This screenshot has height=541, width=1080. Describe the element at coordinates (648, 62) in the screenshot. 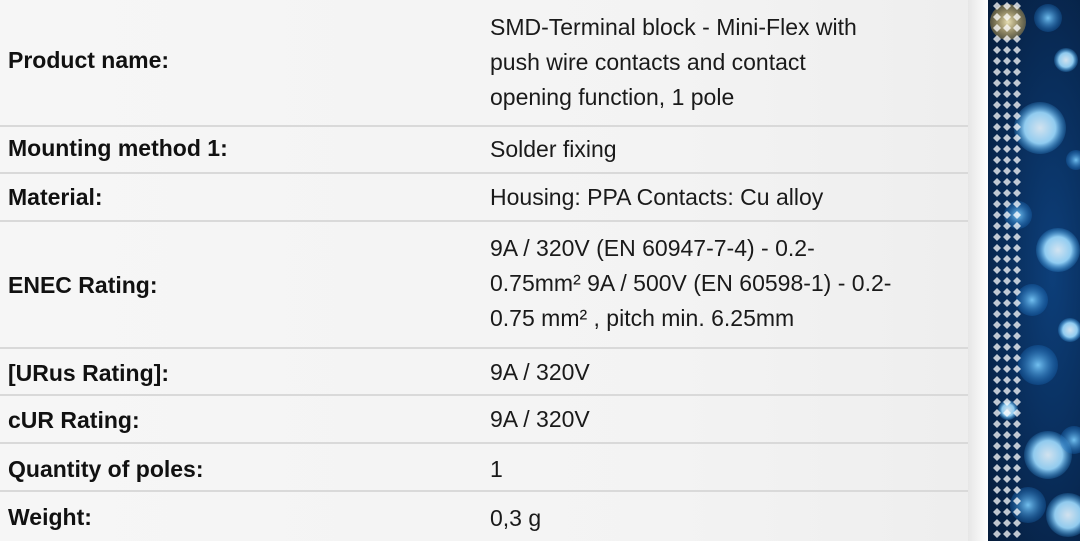

I see `value-line: push wire contacts and contact` at that location.